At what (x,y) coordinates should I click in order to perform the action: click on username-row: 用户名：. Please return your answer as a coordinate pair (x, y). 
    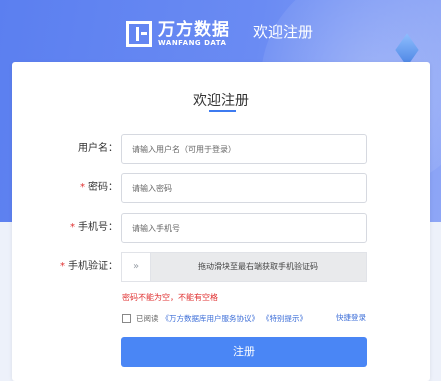
    Looking at the image, I should click on (221, 149).